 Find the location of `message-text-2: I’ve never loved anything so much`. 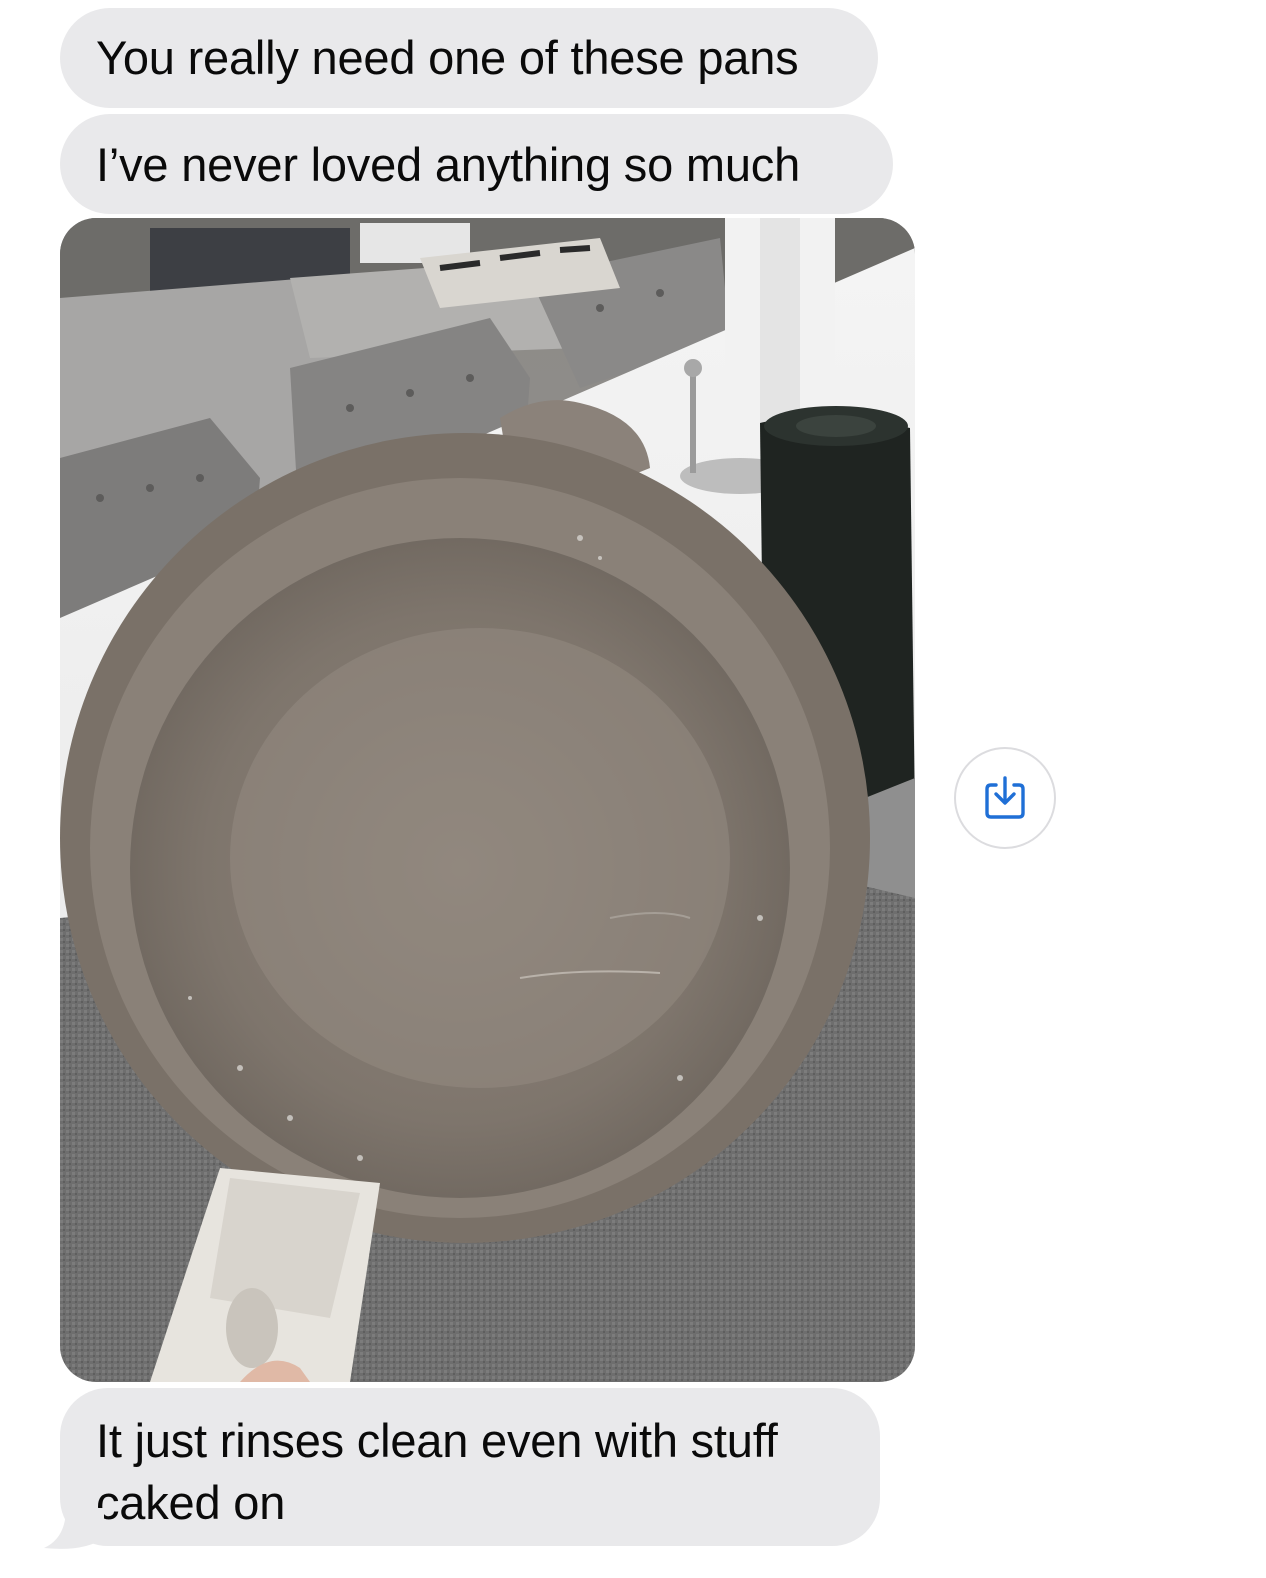

message-text-2: I’ve never loved anything so much is located at coordinates (448, 164).